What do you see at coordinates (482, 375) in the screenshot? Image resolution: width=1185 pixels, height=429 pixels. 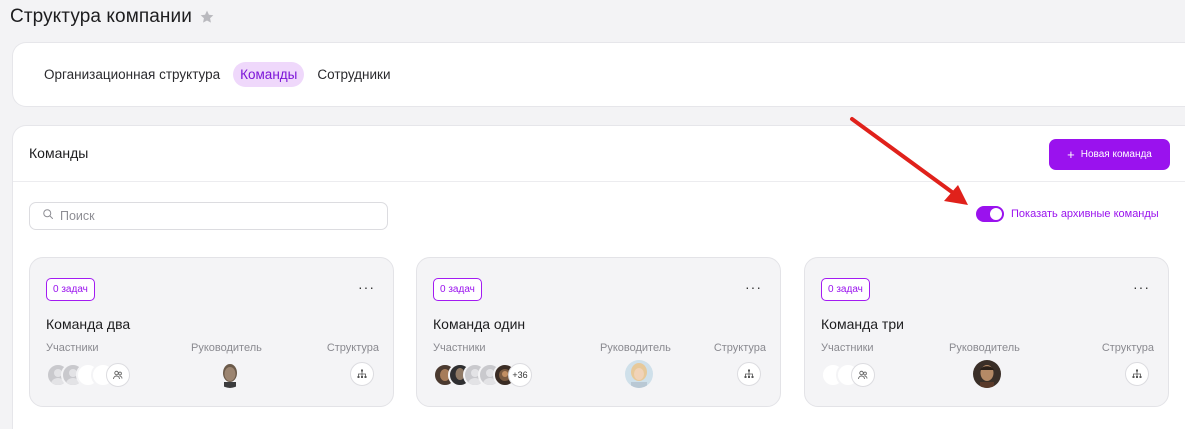 I see `member-avatars: +36` at bounding box center [482, 375].